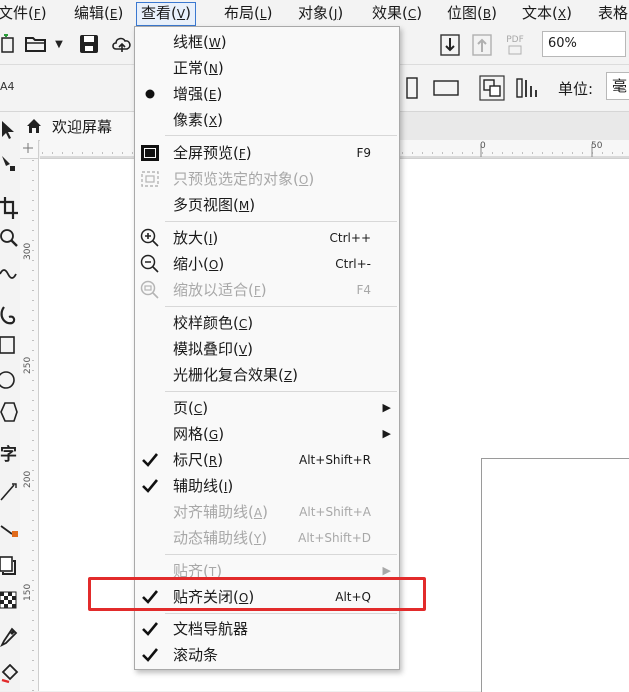  What do you see at coordinates (34, 126) in the screenshot?
I see `home-icon` at bounding box center [34, 126].